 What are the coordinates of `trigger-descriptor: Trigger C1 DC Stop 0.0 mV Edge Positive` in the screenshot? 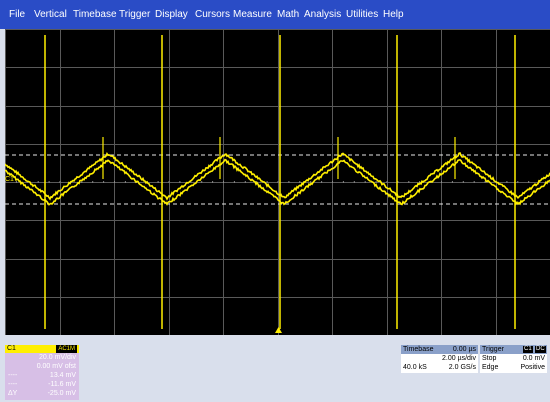 It's located at (513, 359).